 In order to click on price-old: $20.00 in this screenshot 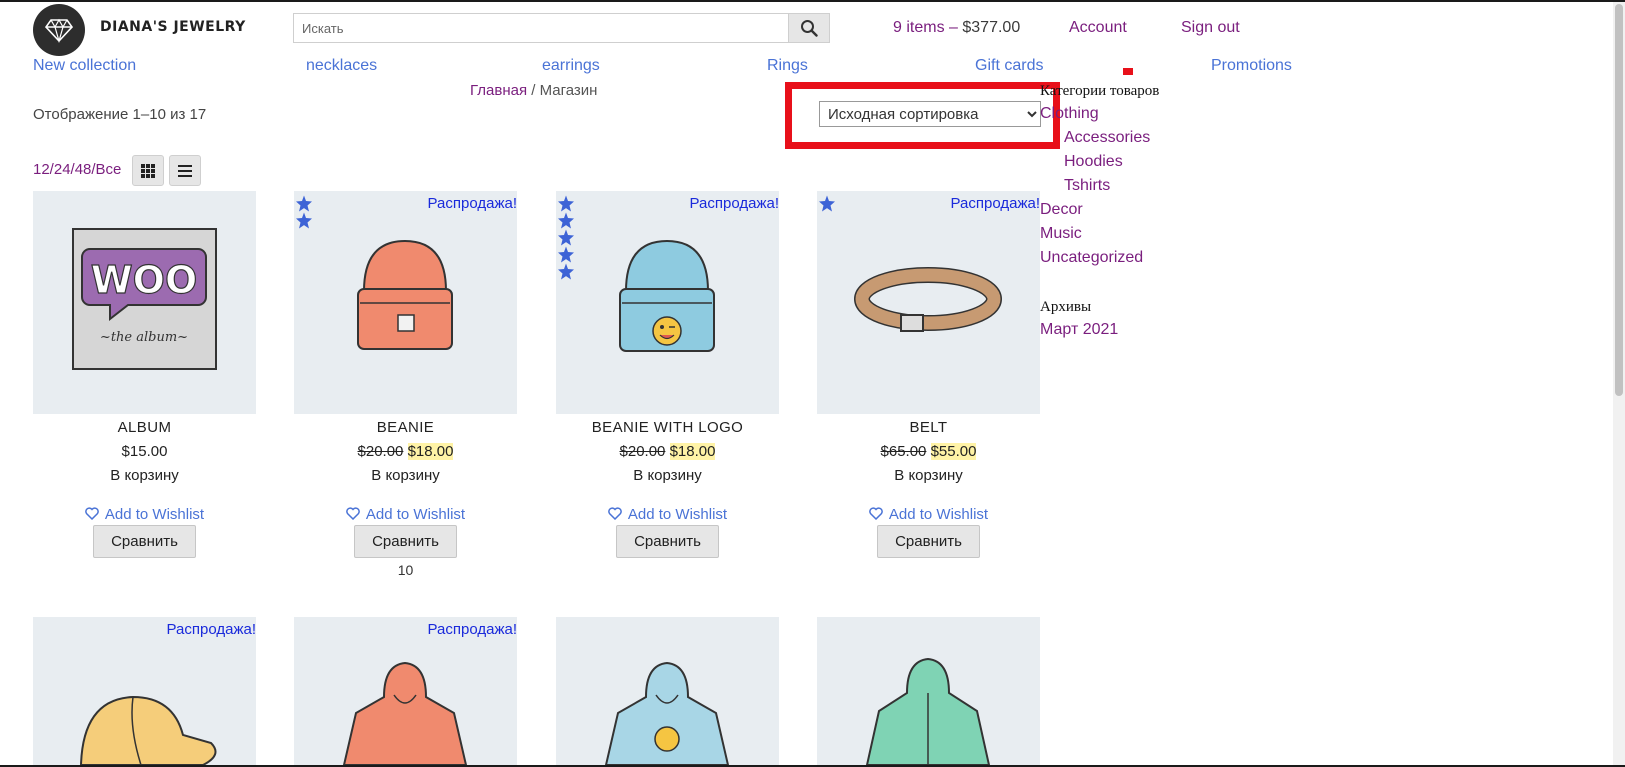, I will do `click(380, 451)`.